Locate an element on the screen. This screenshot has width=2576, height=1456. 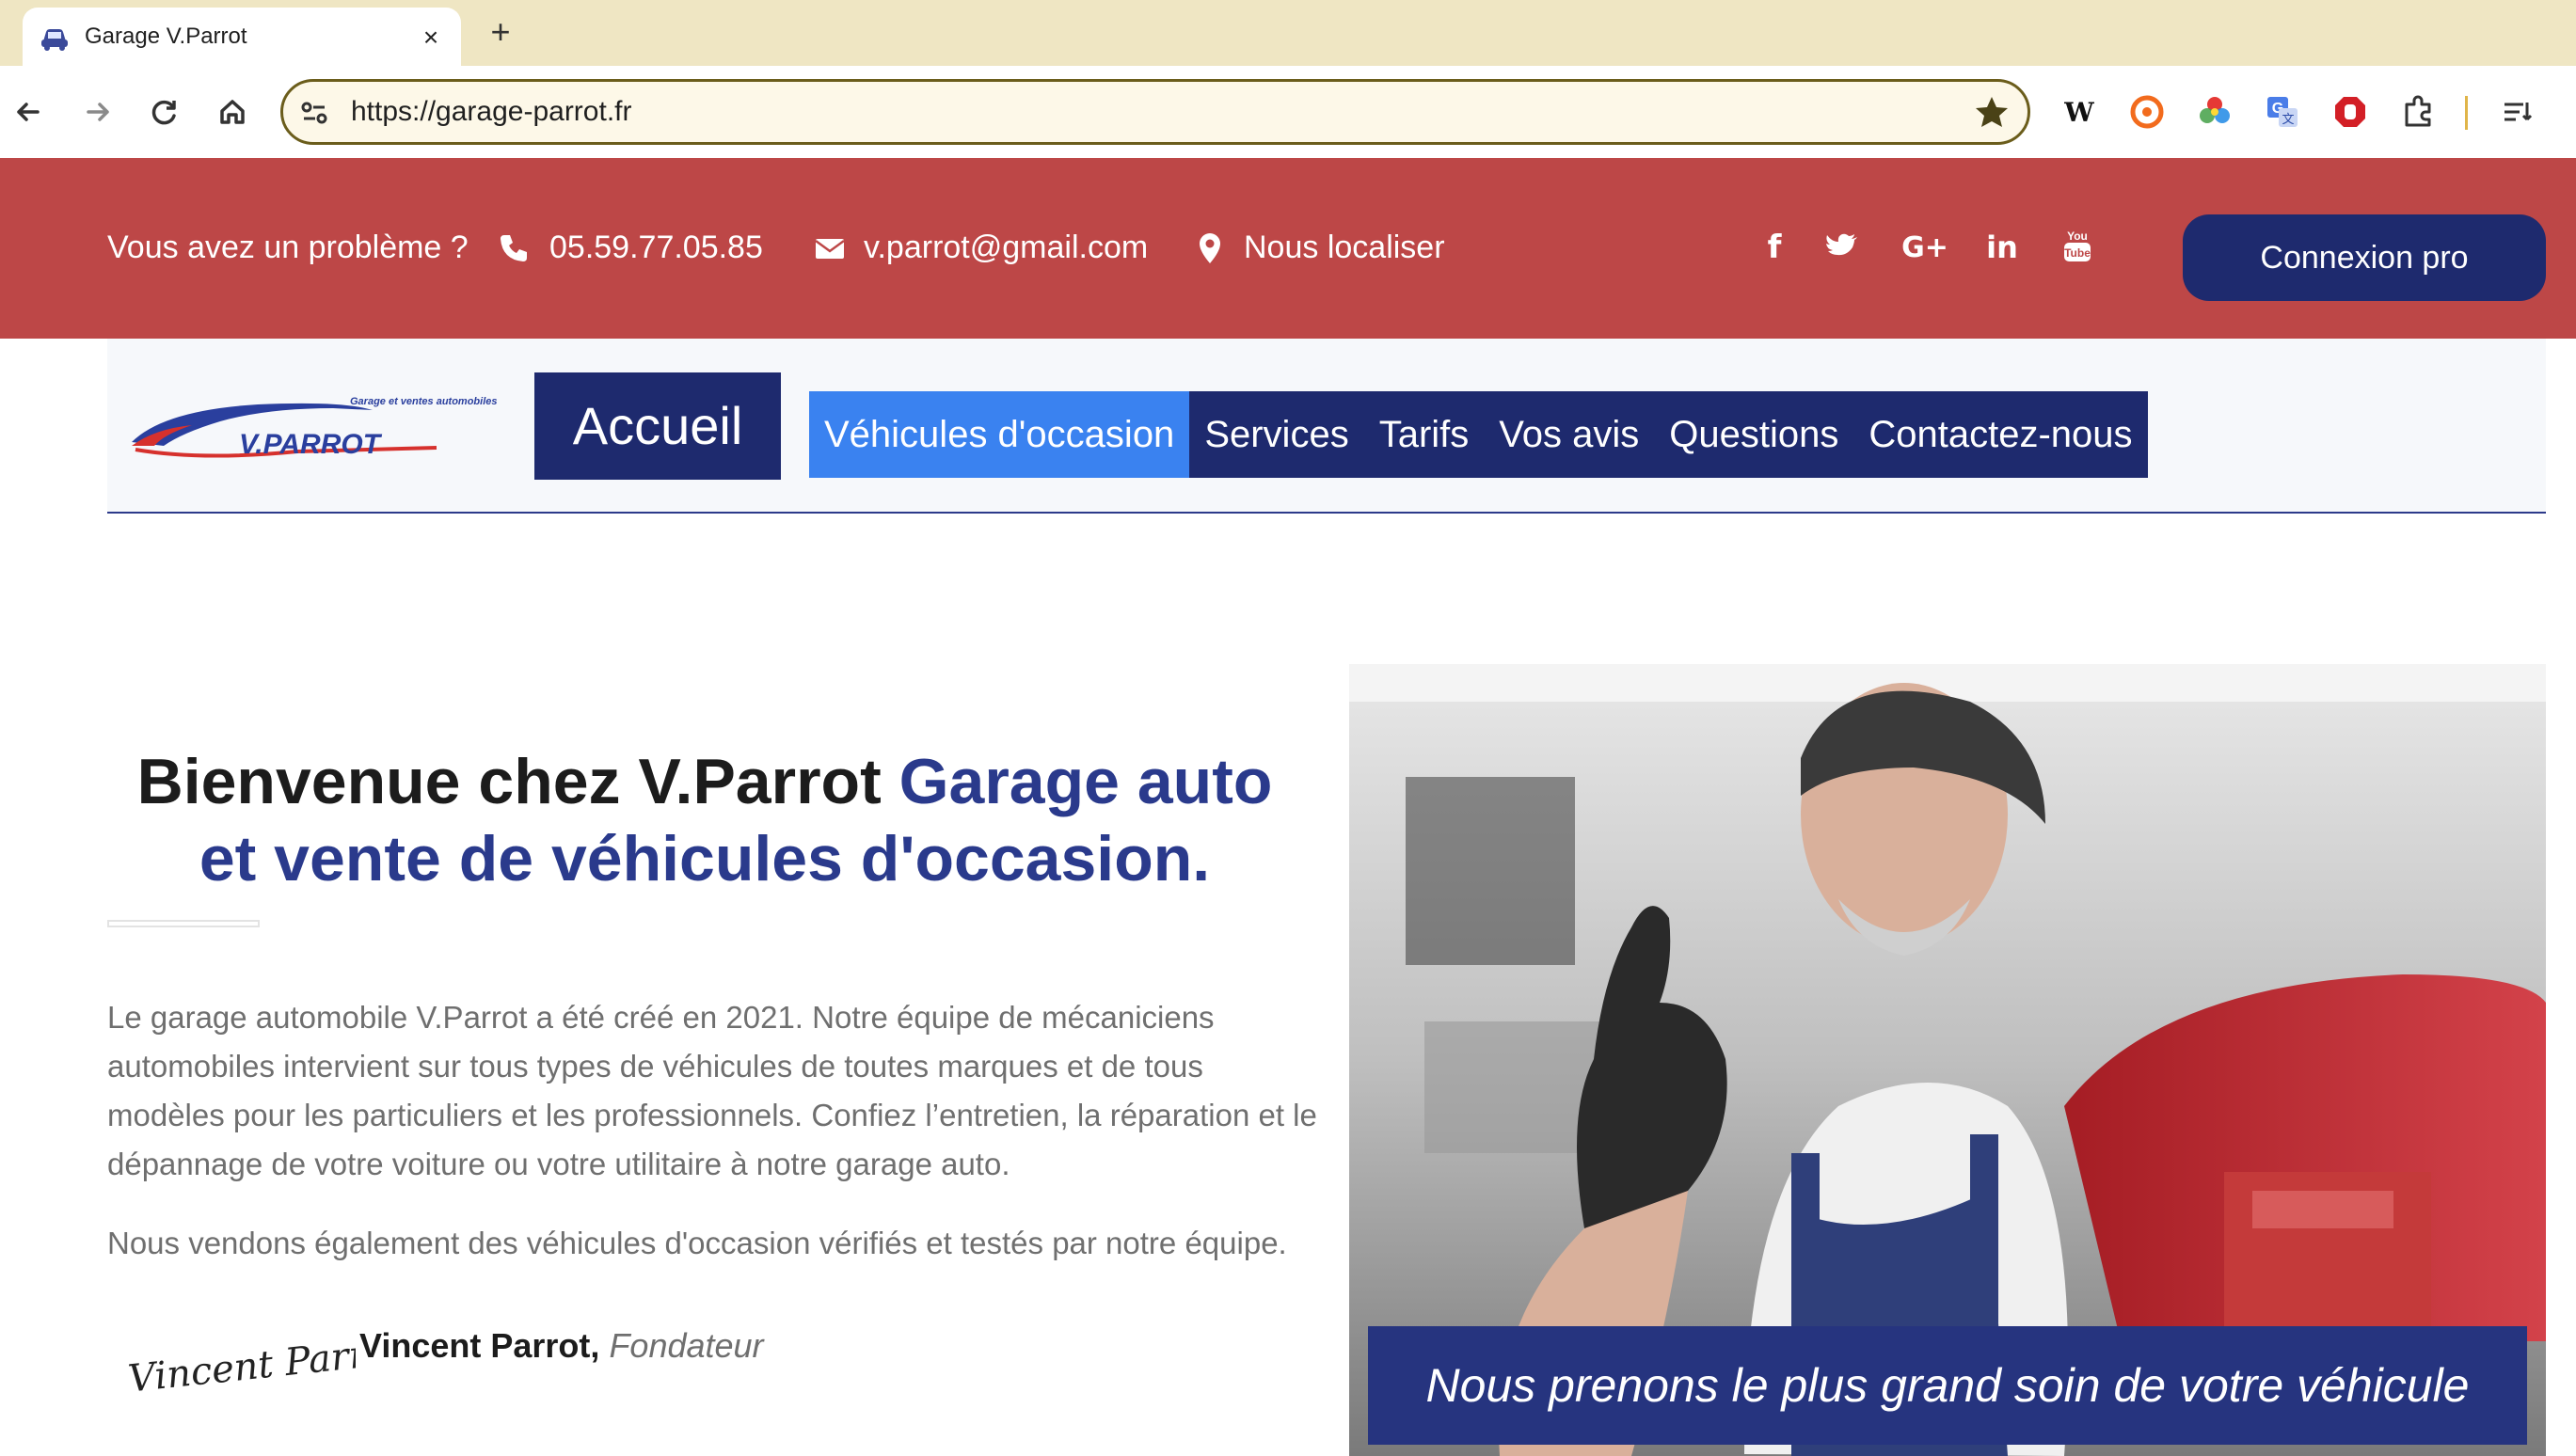
svg-text: G+ is located at coordinates (1924, 248).